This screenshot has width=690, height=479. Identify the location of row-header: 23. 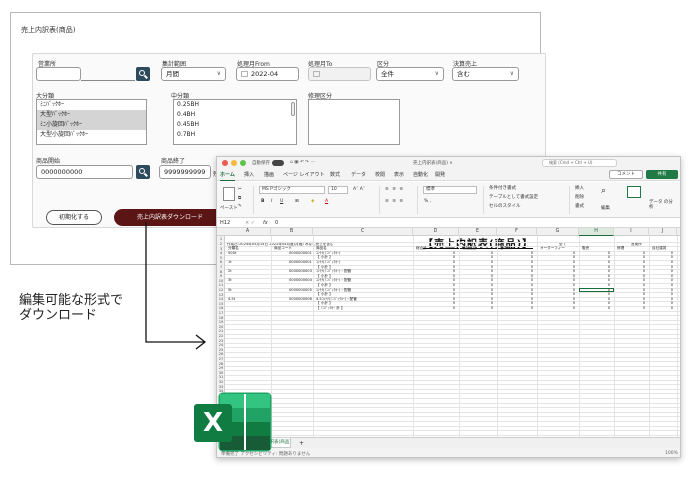
(221, 341).